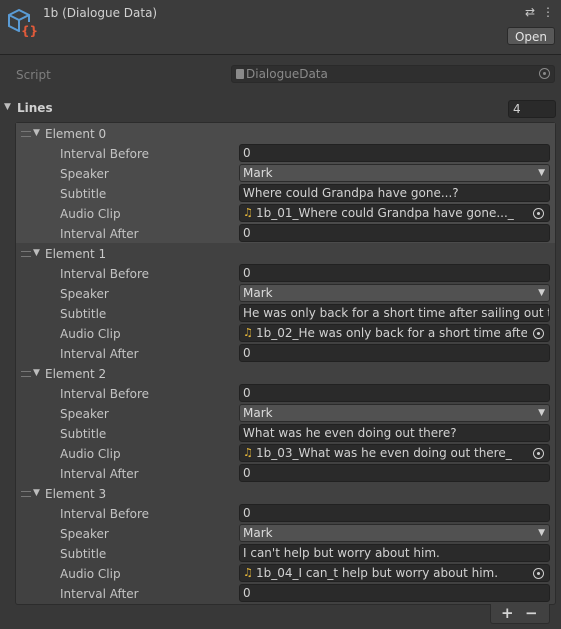  Describe the element at coordinates (100, 13) in the screenshot. I see `asset-title: 1b (Dialogue Data)` at that location.